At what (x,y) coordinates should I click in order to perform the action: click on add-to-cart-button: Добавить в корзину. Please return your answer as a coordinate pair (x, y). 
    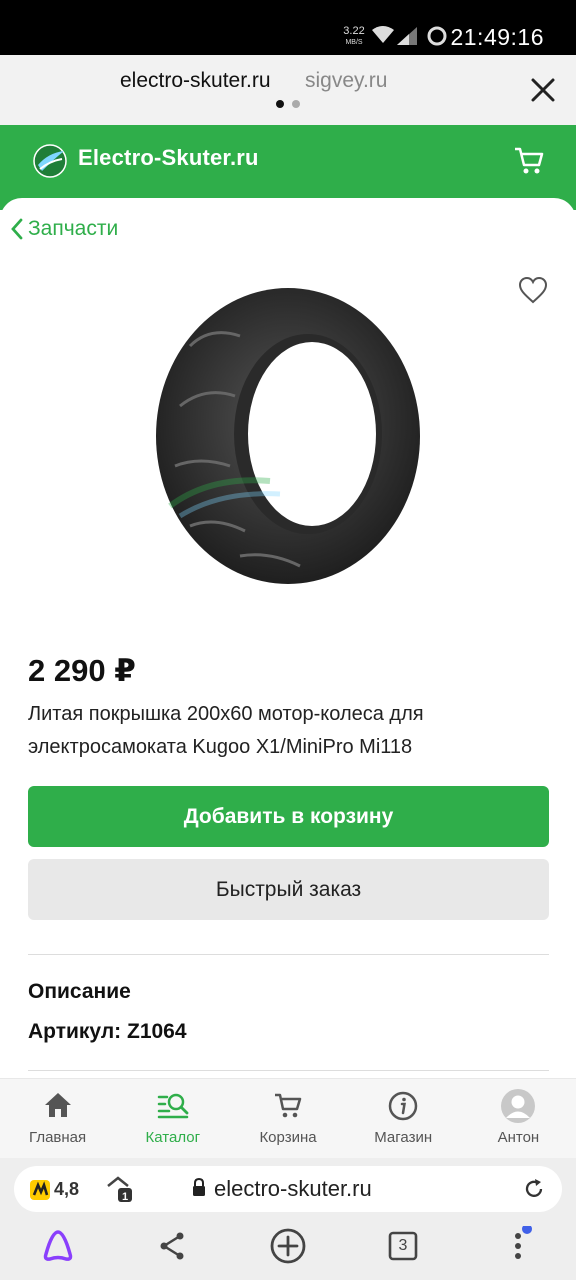
    Looking at the image, I should click on (288, 816).